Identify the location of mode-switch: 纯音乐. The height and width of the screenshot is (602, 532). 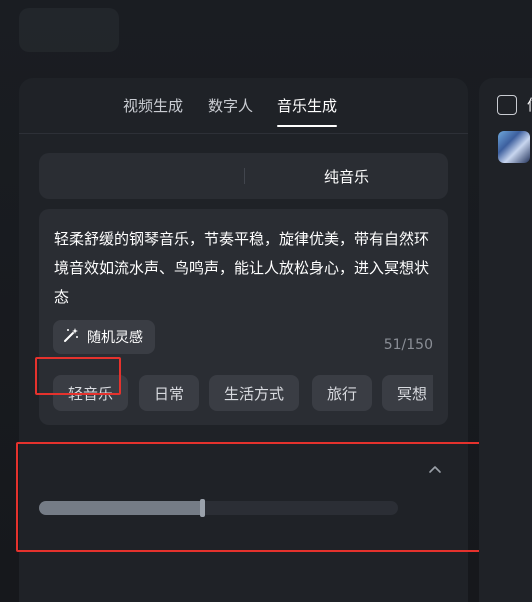
(243, 176).